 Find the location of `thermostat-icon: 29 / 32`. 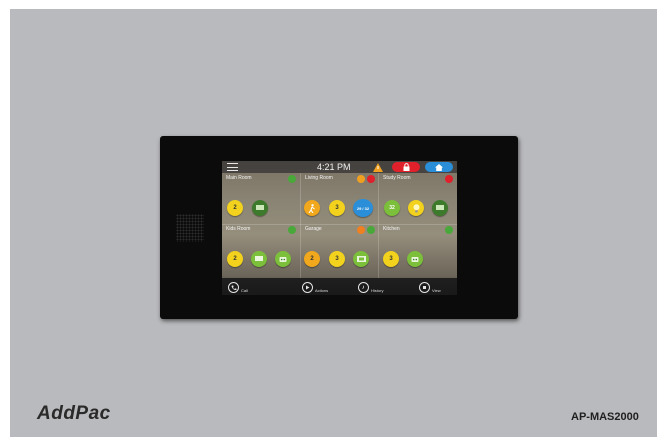

thermostat-icon: 29 / 32 is located at coordinates (363, 208).